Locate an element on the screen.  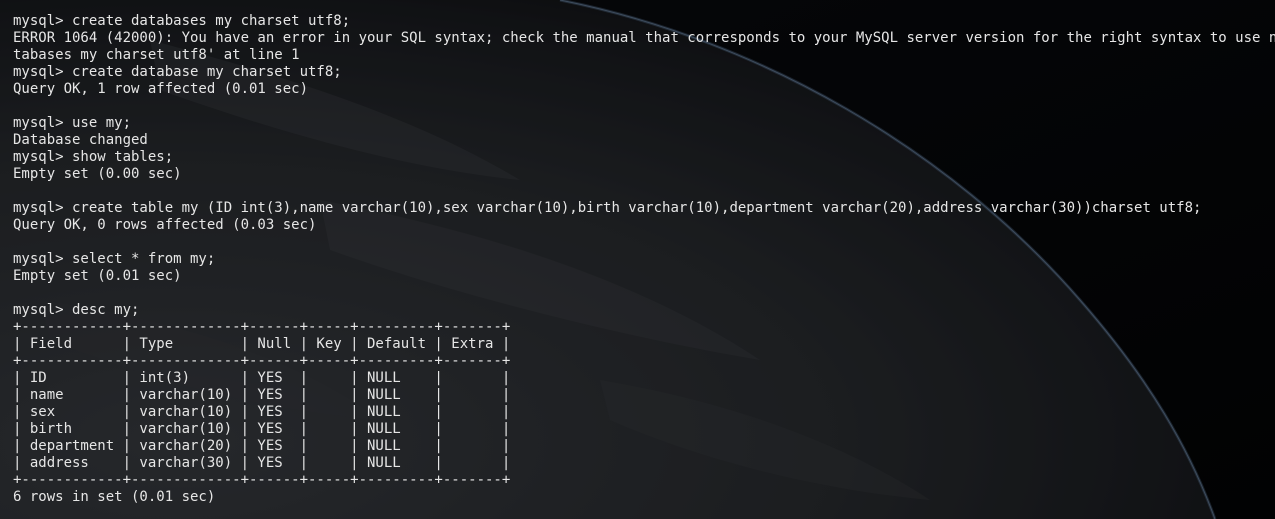
terminal-line: 6 rows in set (0.01 sec) is located at coordinates (114, 497).